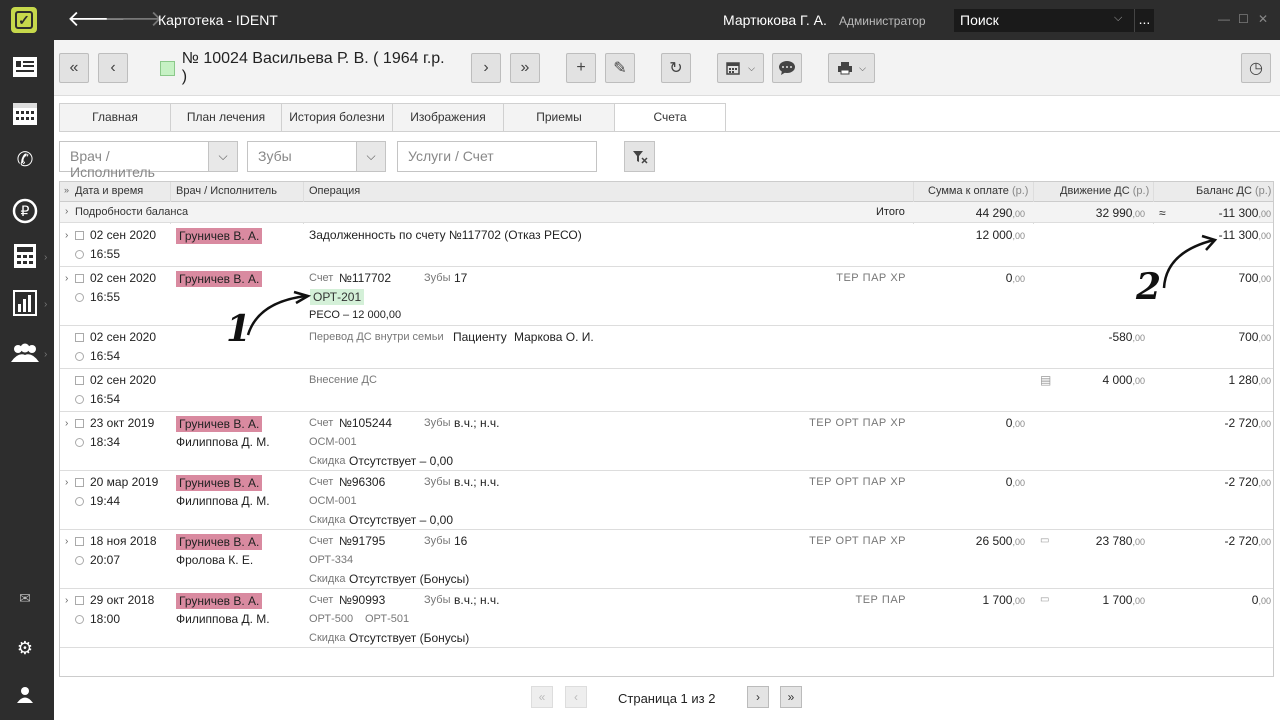 This screenshot has height=720, width=1280. What do you see at coordinates (25, 67) in the screenshot?
I see `patient-card-icon` at bounding box center [25, 67].